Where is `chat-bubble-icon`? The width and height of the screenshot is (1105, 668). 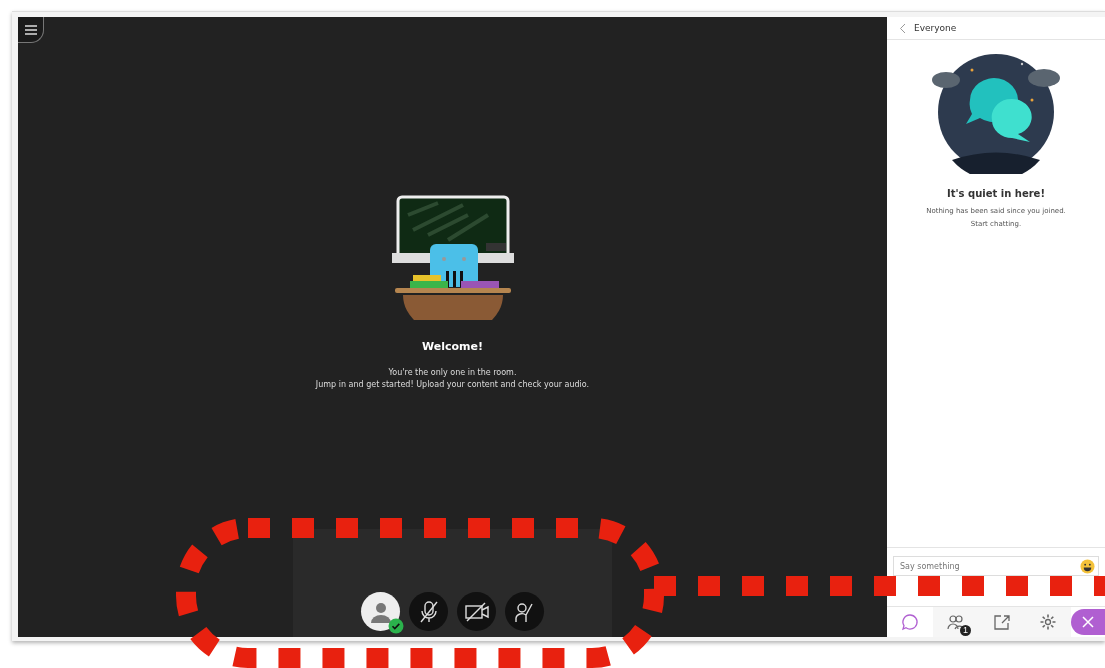
chat-bubble-icon is located at coordinates (910, 622).